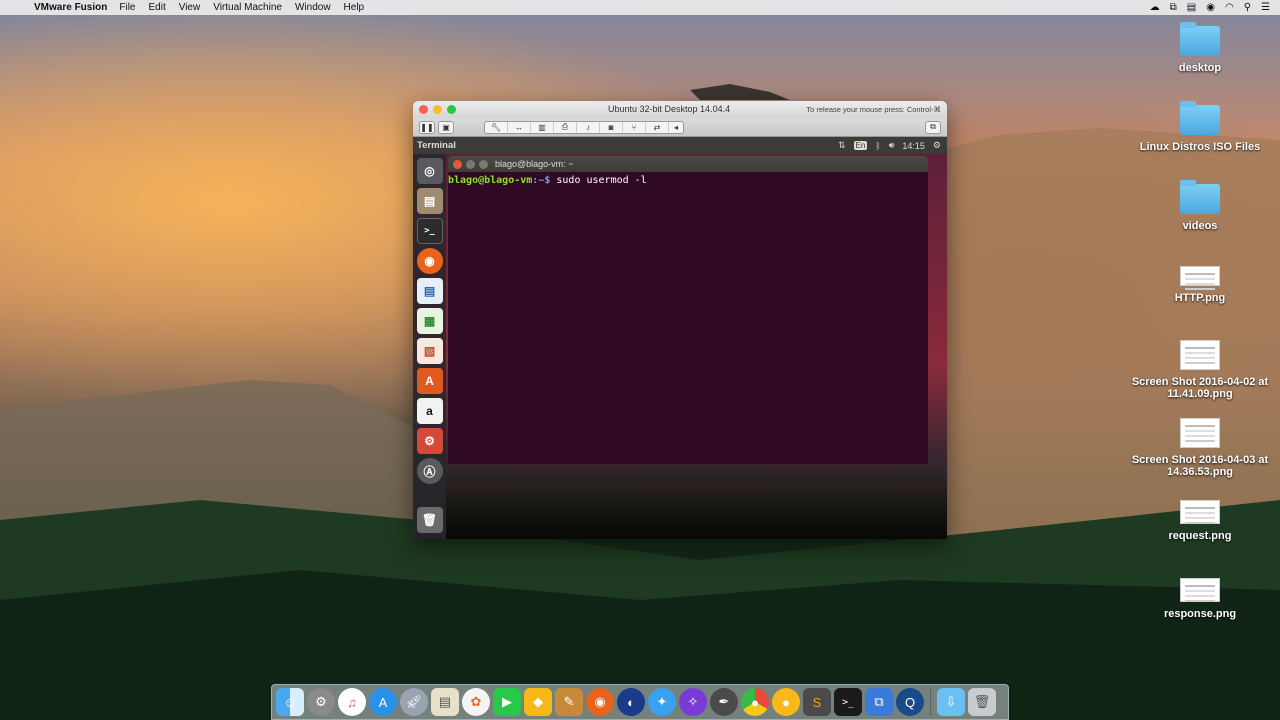 This screenshot has height=720, width=1280. Describe the element at coordinates (457, 164) in the screenshot. I see `terminal-close-button` at that location.